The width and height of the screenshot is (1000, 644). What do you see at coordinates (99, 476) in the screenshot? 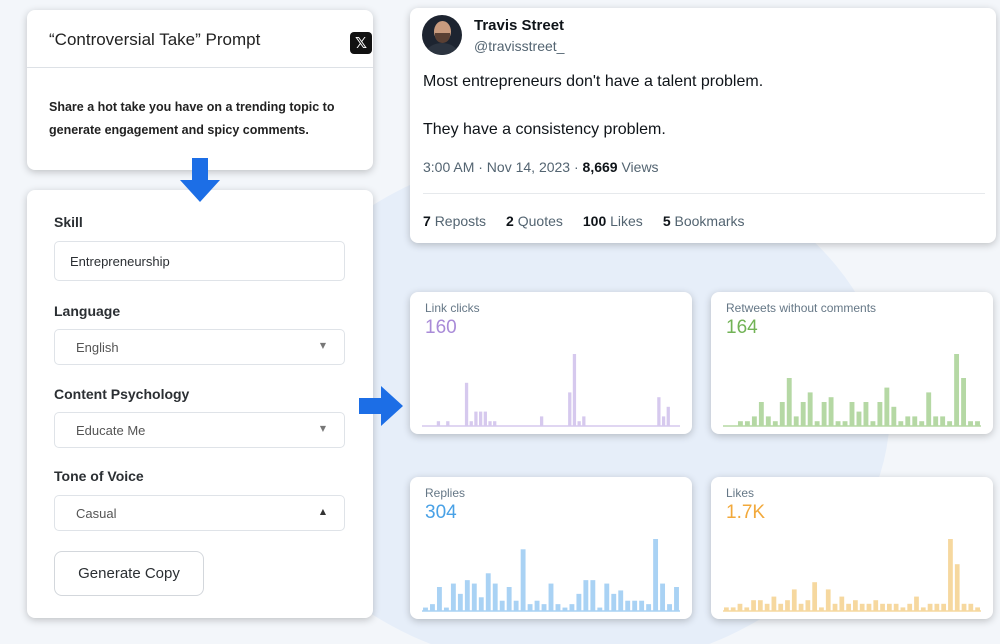
I see `tone-label: Tone of Voice` at bounding box center [99, 476].